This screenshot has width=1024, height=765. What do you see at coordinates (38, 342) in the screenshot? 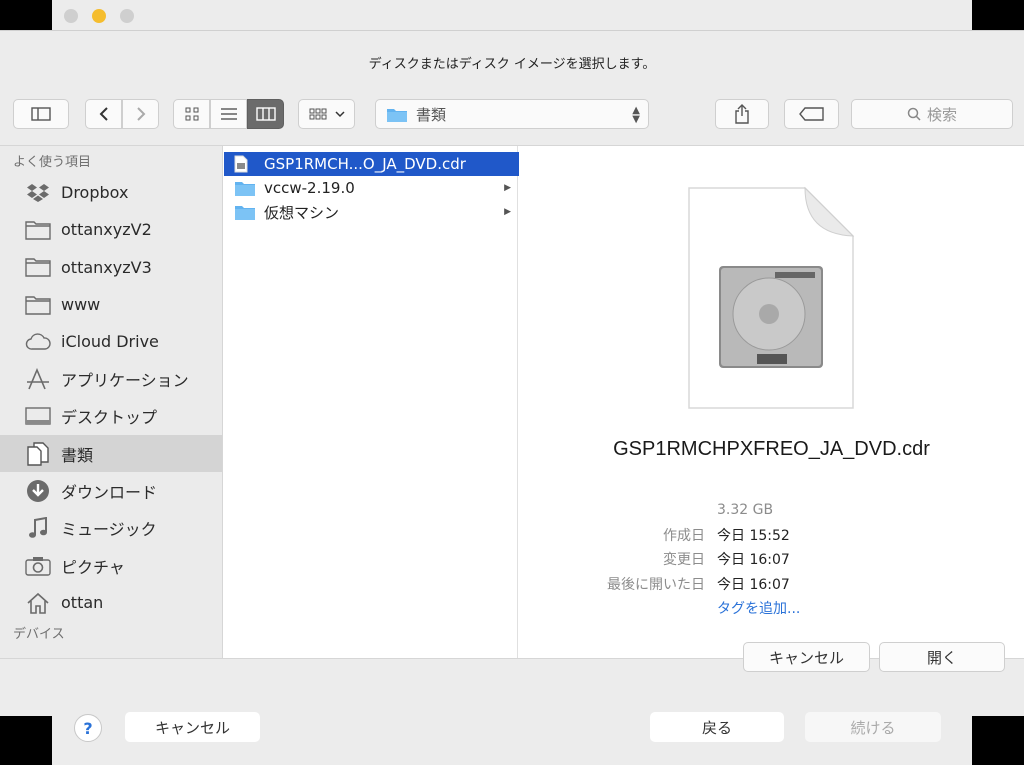
I see `cloud-icon` at bounding box center [38, 342].